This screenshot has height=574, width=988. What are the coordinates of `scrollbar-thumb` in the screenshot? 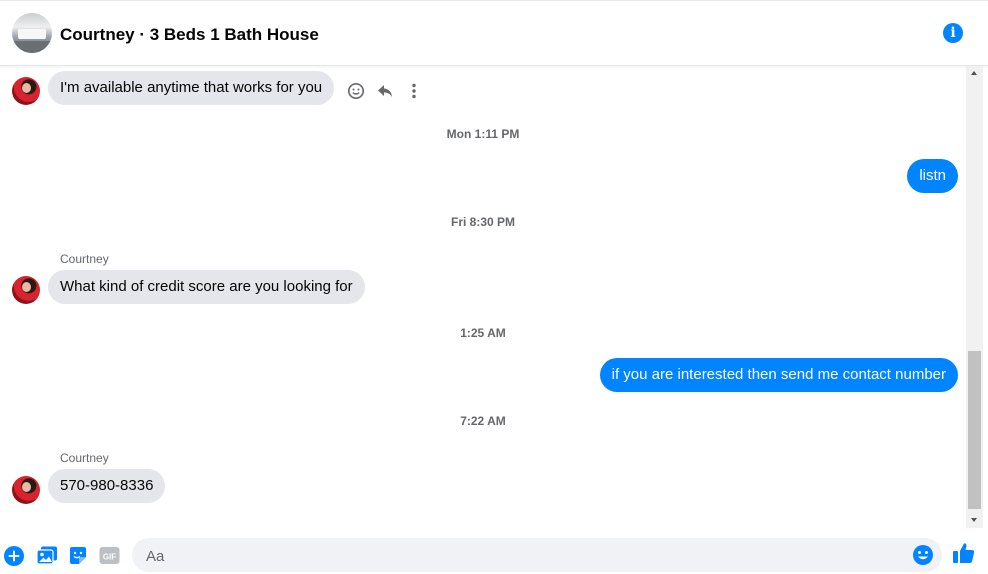 It's located at (974, 430).